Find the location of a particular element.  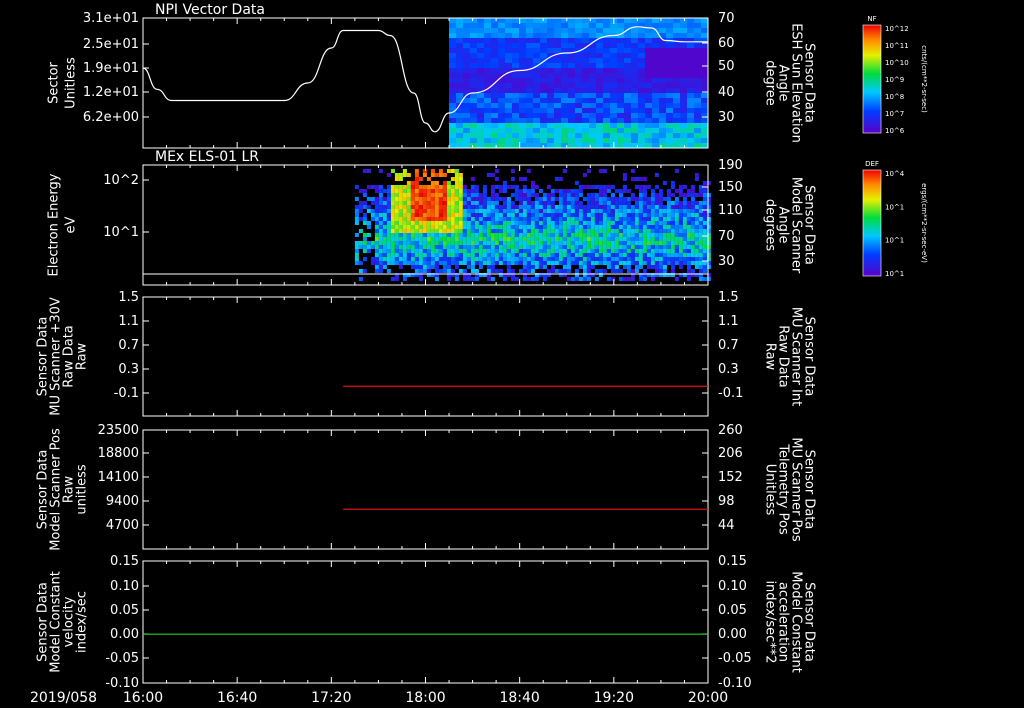

right-axis-label-group: Sensor DataESH Sun ElevationAngledegree is located at coordinates (790, 83).